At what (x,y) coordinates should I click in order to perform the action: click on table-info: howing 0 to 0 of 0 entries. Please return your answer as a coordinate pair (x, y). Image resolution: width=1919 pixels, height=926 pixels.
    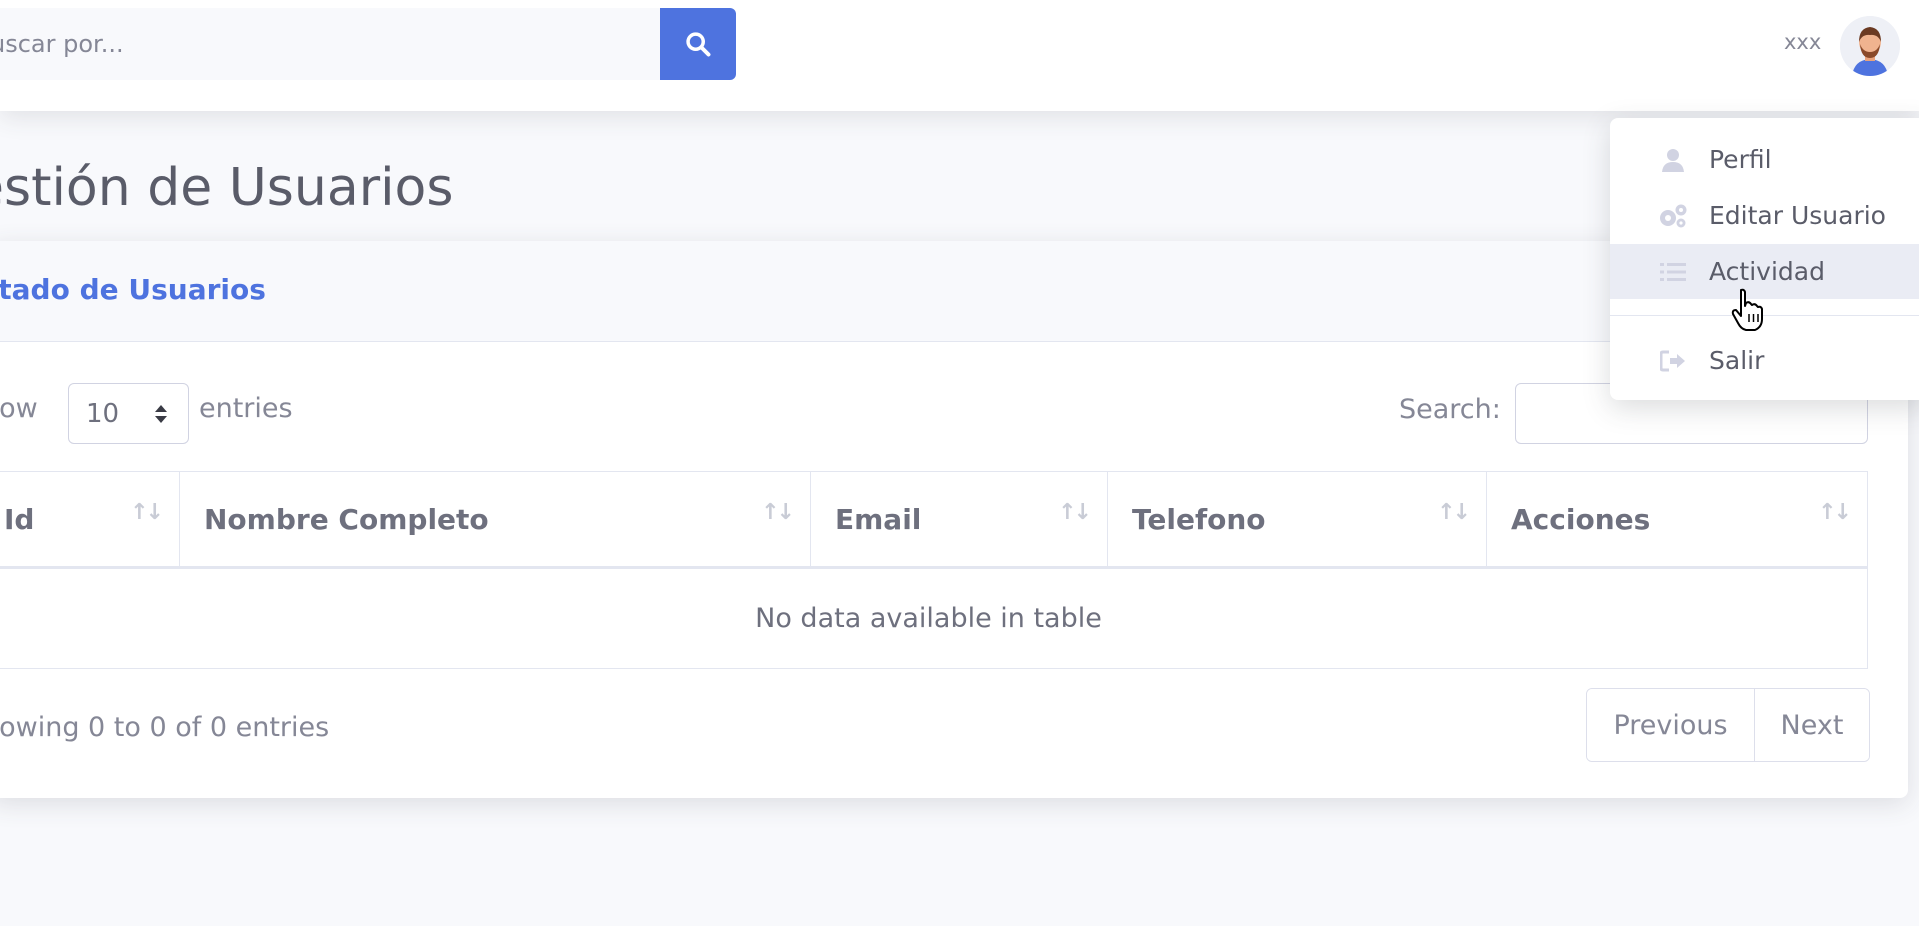
    Looking at the image, I should click on (165, 727).